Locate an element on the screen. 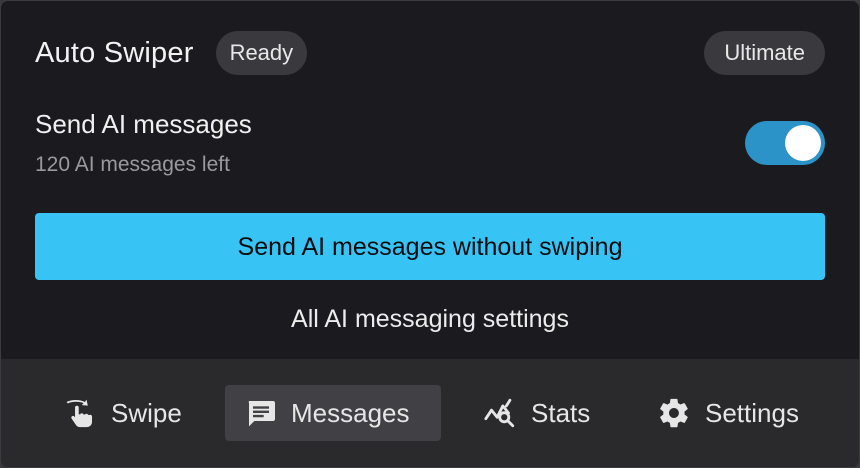 Image resolution: width=860 pixels, height=468 pixels. swipe-gesture-icon is located at coordinates (80, 413).